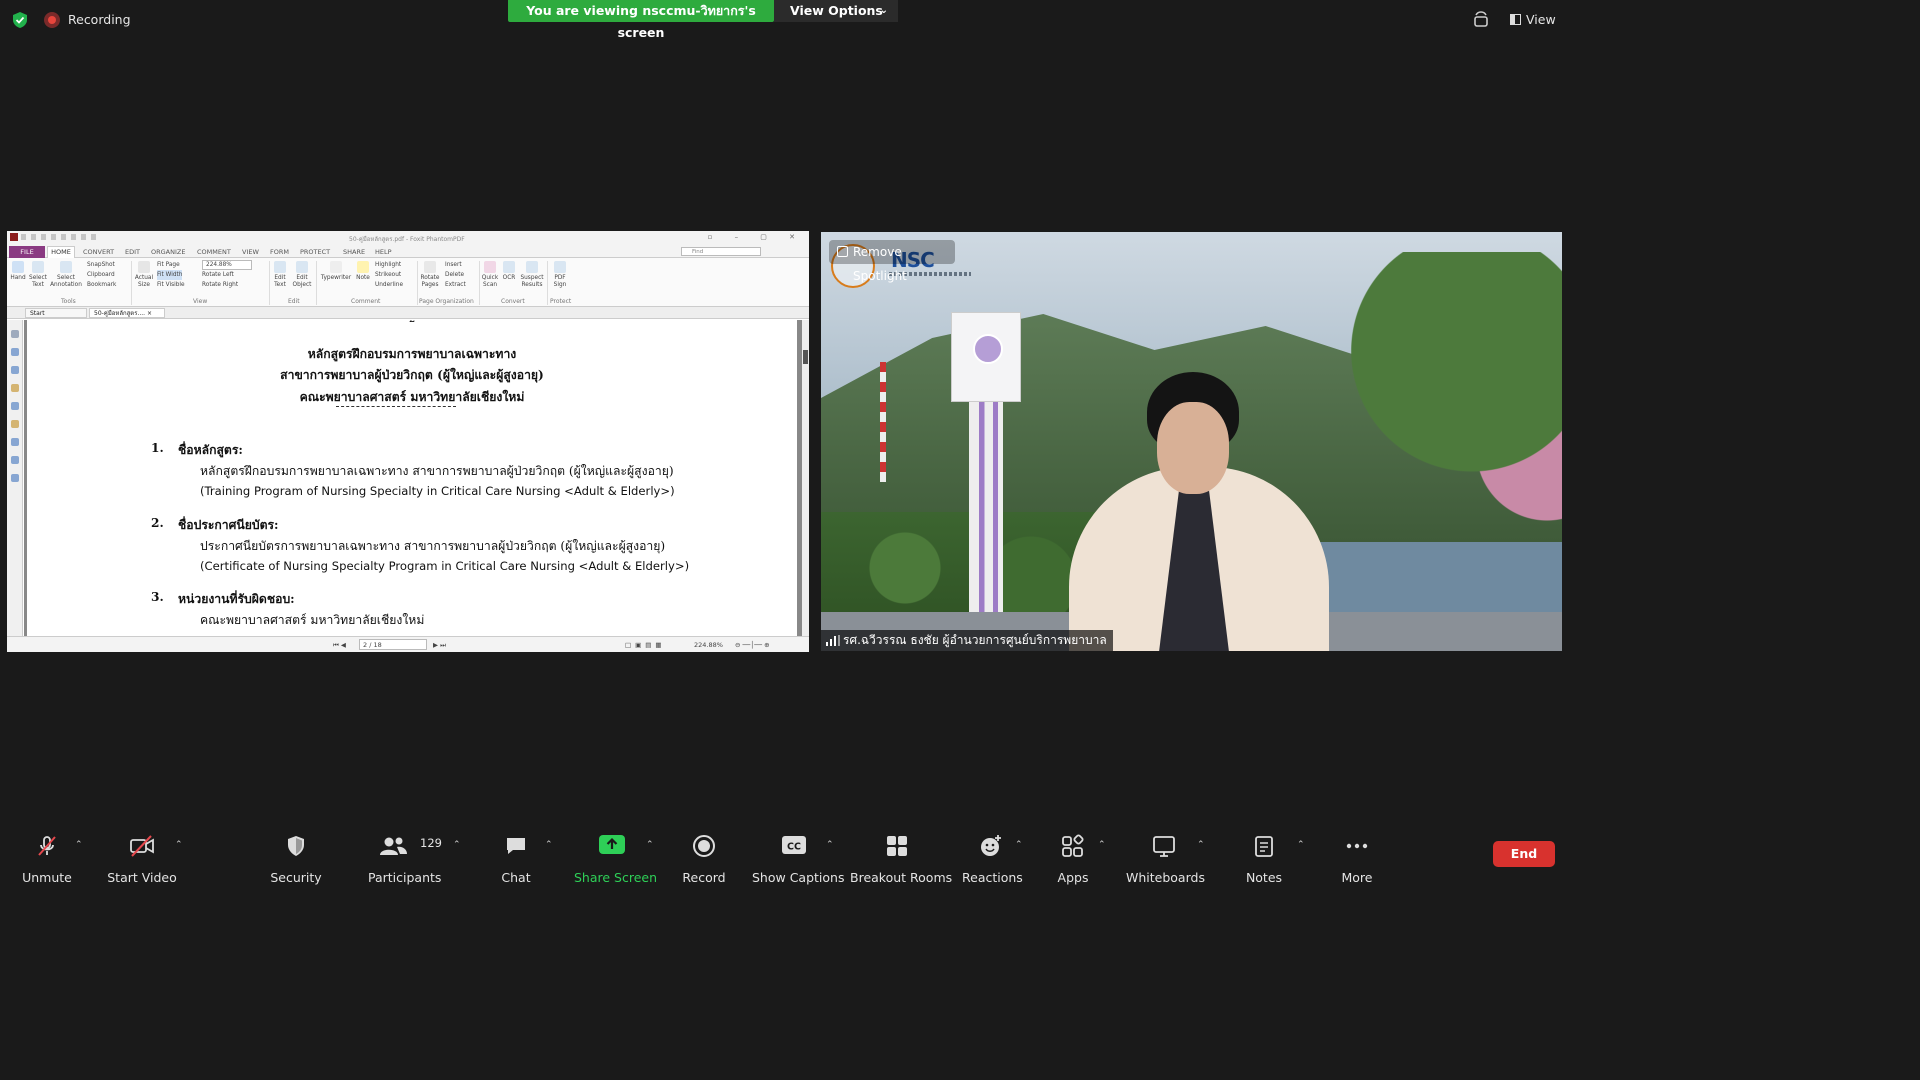 The height and width of the screenshot is (1080, 1920). Describe the element at coordinates (280, 274) in the screenshot. I see `edit-text-button: Edit Text` at that location.